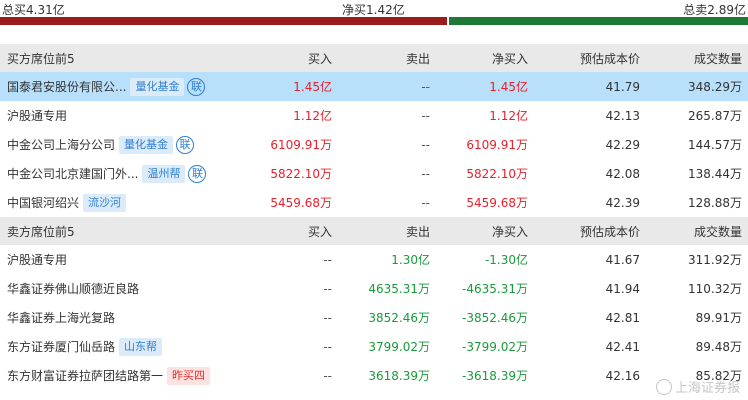 The width and height of the screenshot is (748, 400). I want to click on buy-value: 1.45亿, so click(283, 86).